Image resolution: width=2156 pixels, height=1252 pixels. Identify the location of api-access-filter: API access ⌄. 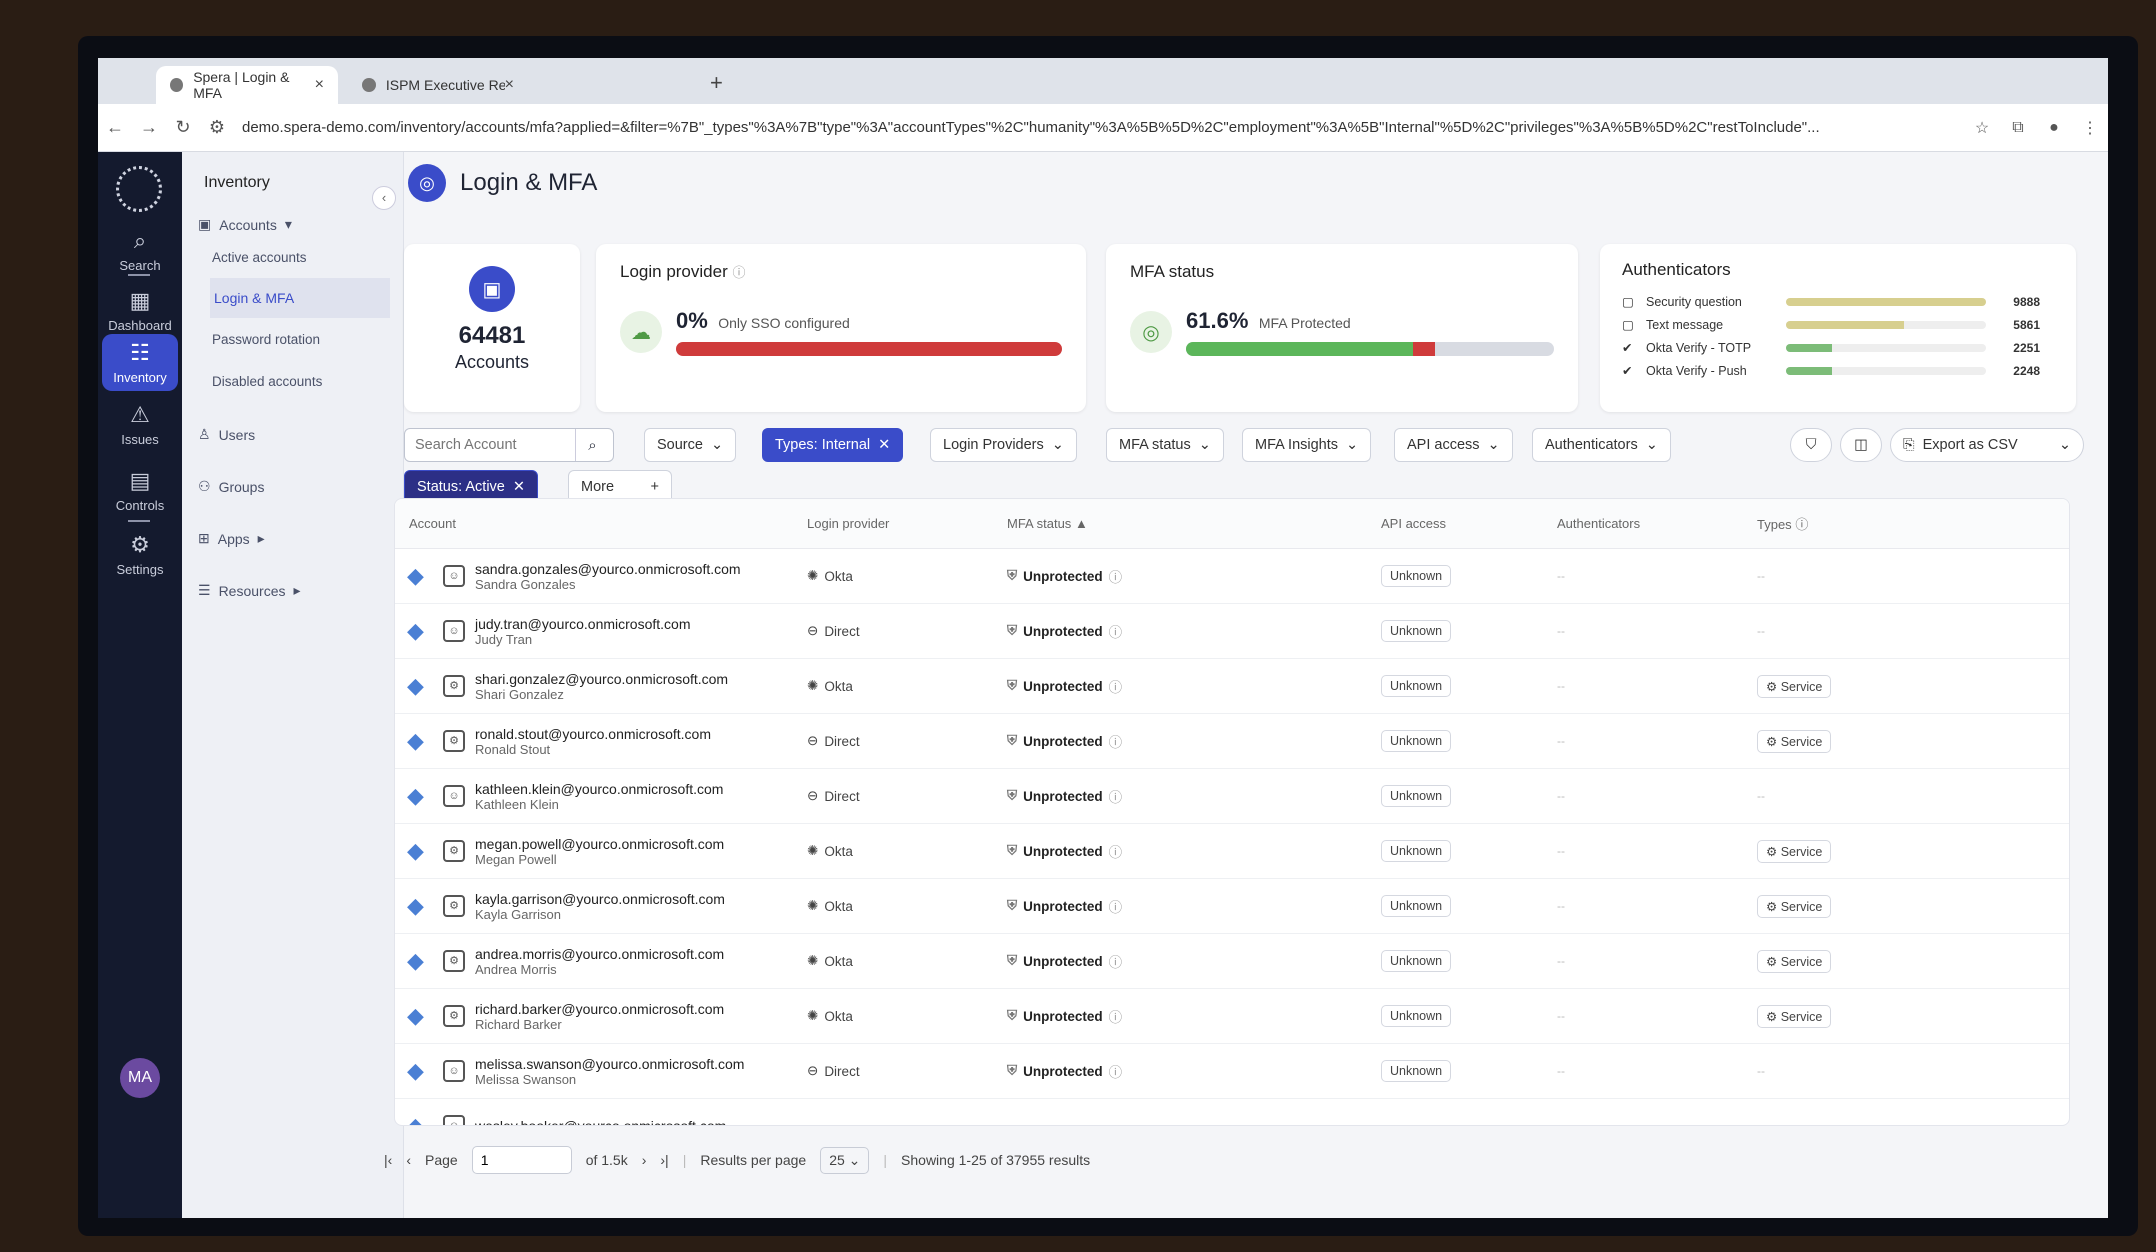
(1453, 445).